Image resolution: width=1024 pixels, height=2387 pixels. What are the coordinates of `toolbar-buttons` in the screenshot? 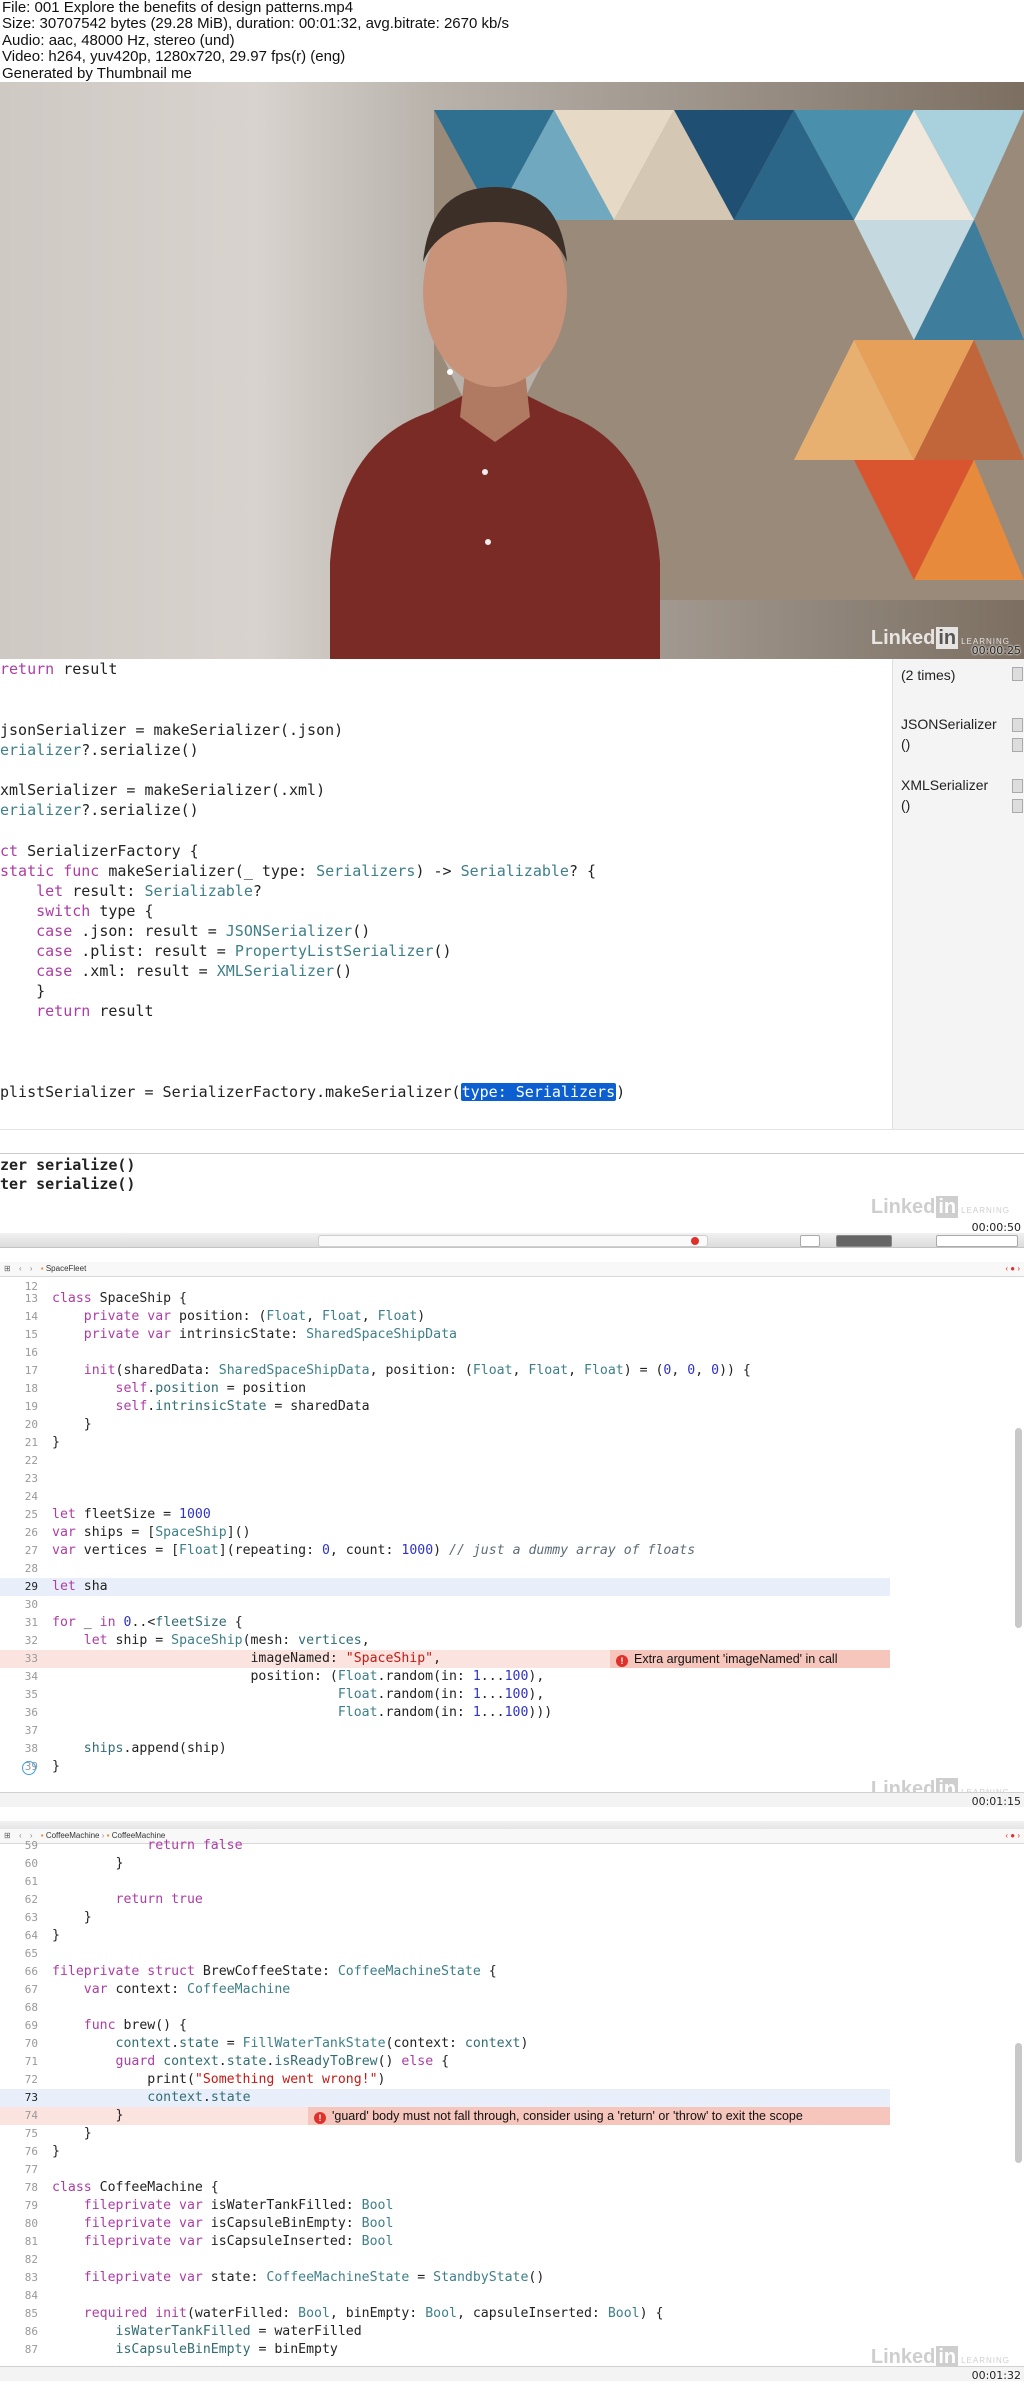 It's located at (910, 1241).